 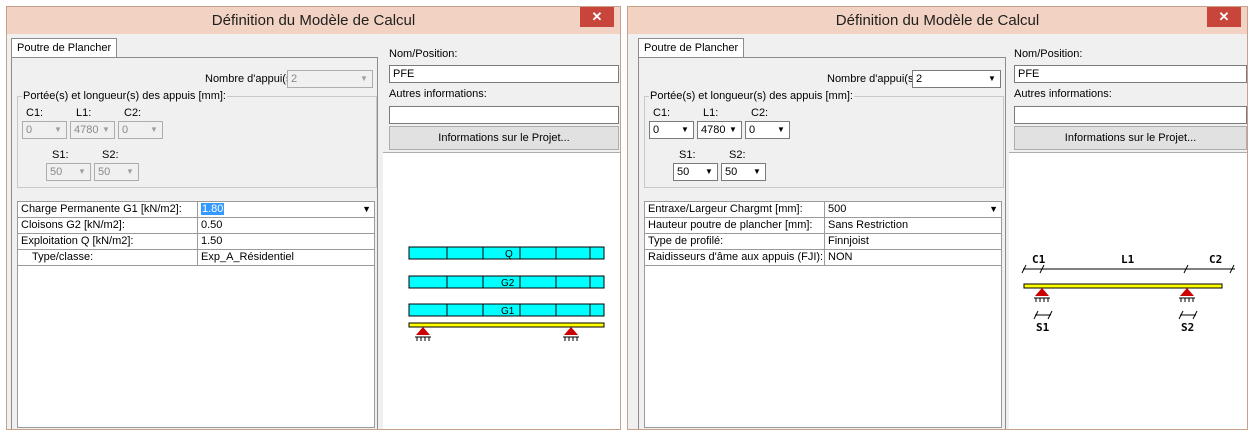 I want to click on grid-row: Exploitation Q [kN/m2]: 1.50, so click(x=196, y=242).